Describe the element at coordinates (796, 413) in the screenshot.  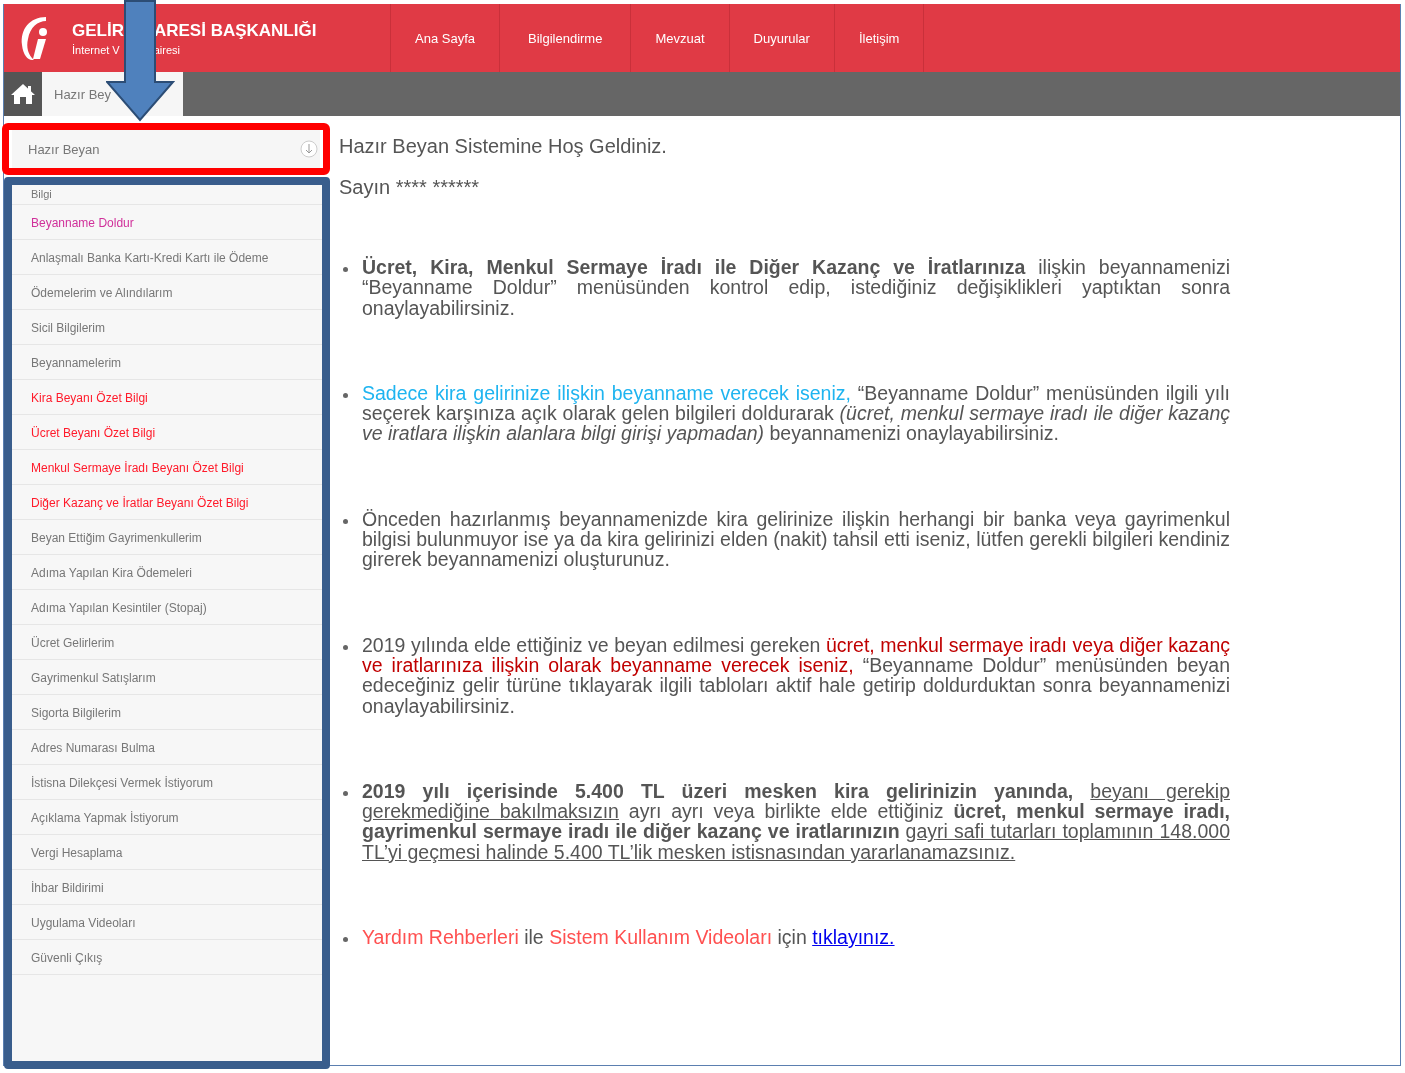
I see `info-paragraph: Sadece kira gelirinize ilişkin beyanname verecek iseniz, “Beyanname Doldur” menüsünden ilgili yılı seçerek karşınıza açık olarak gelen bilgileri doldurarak (ücret, menkul sermaye iradı ile diğer kazanç ve iratlara ilişkin alanlara bilgi girişi yapmadan) beyannamenizi onaylayabilirsiniz.` at that location.